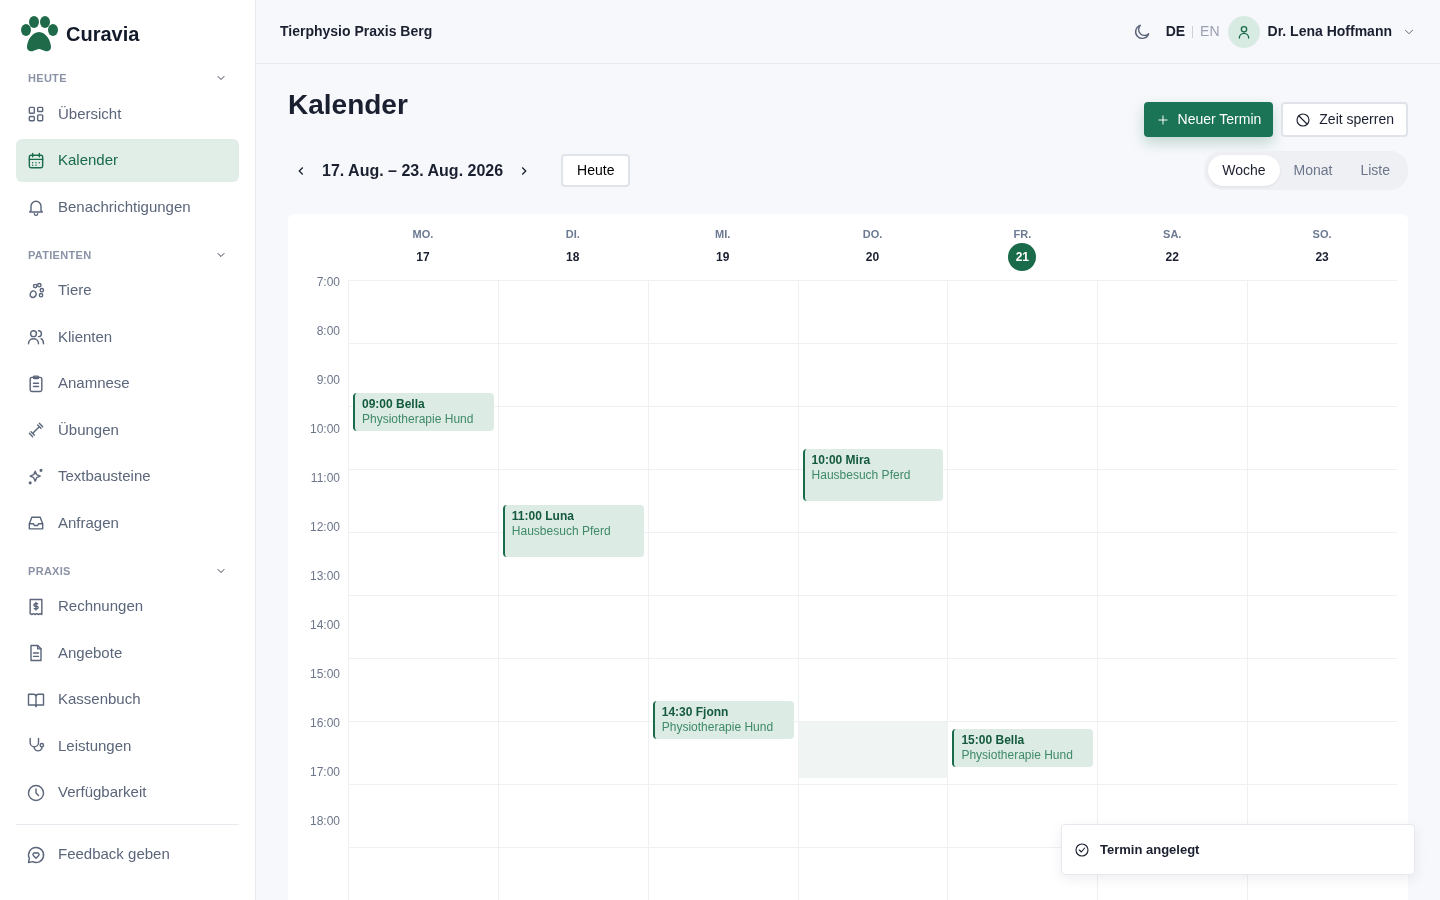 This screenshot has width=1440, height=900. What do you see at coordinates (394, 404) in the screenshot?
I see `event-title: 09:00 Bella` at bounding box center [394, 404].